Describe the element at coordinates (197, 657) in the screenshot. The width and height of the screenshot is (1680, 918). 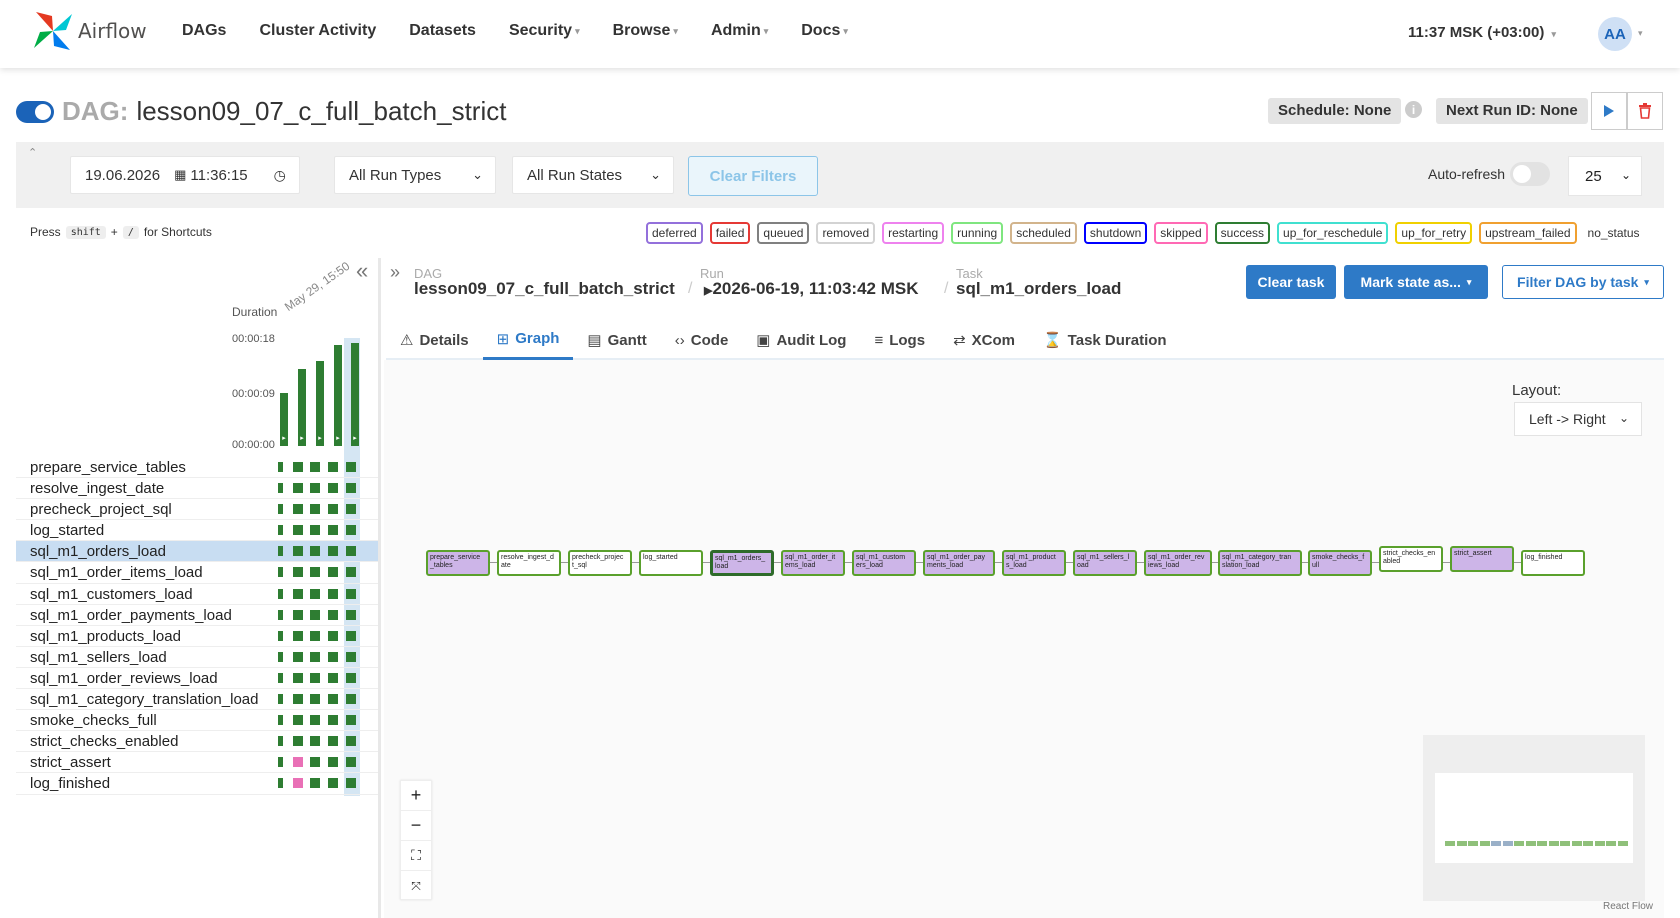
I see `task-row: sql_m1_sellers_load` at that location.